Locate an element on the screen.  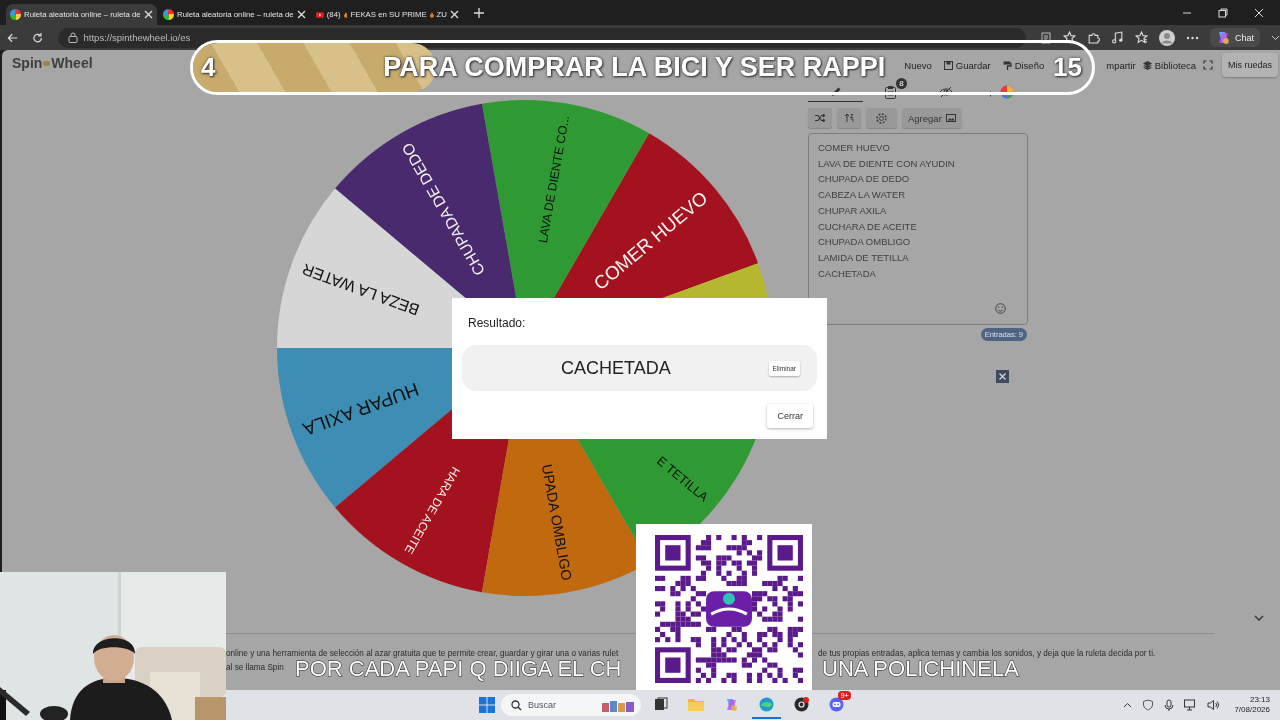
close-button: Cerrar is located at coordinates (790, 416).